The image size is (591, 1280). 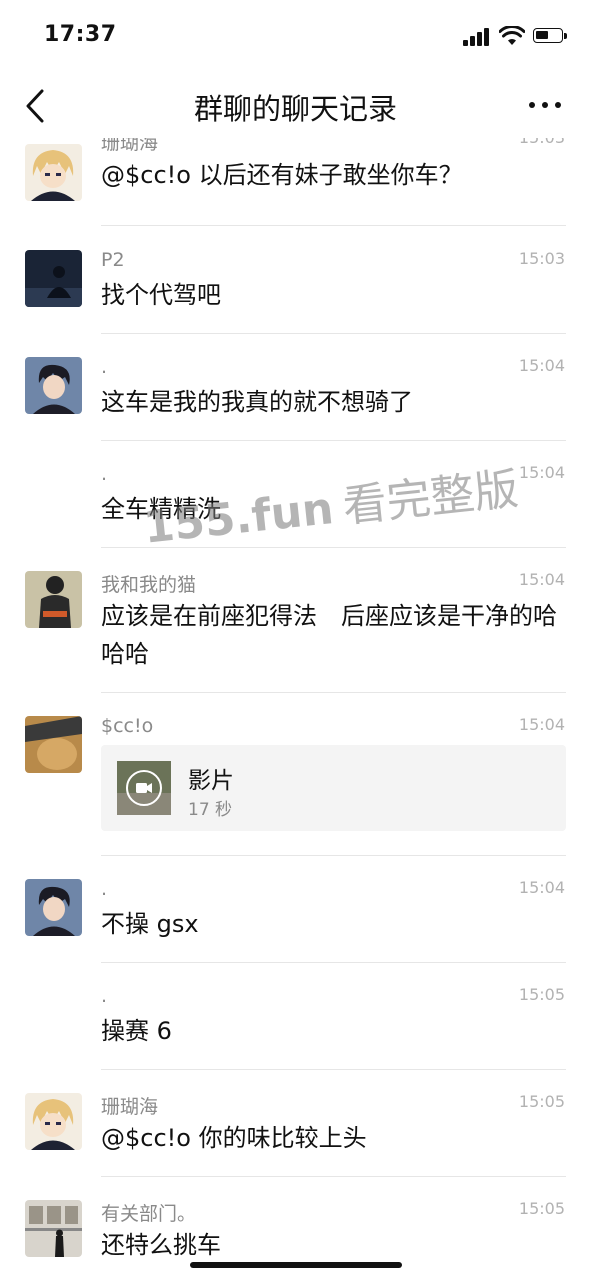 I want to click on message-text: @$cc!o 以后还有妹子敢坐你车？, so click(x=282, y=175).